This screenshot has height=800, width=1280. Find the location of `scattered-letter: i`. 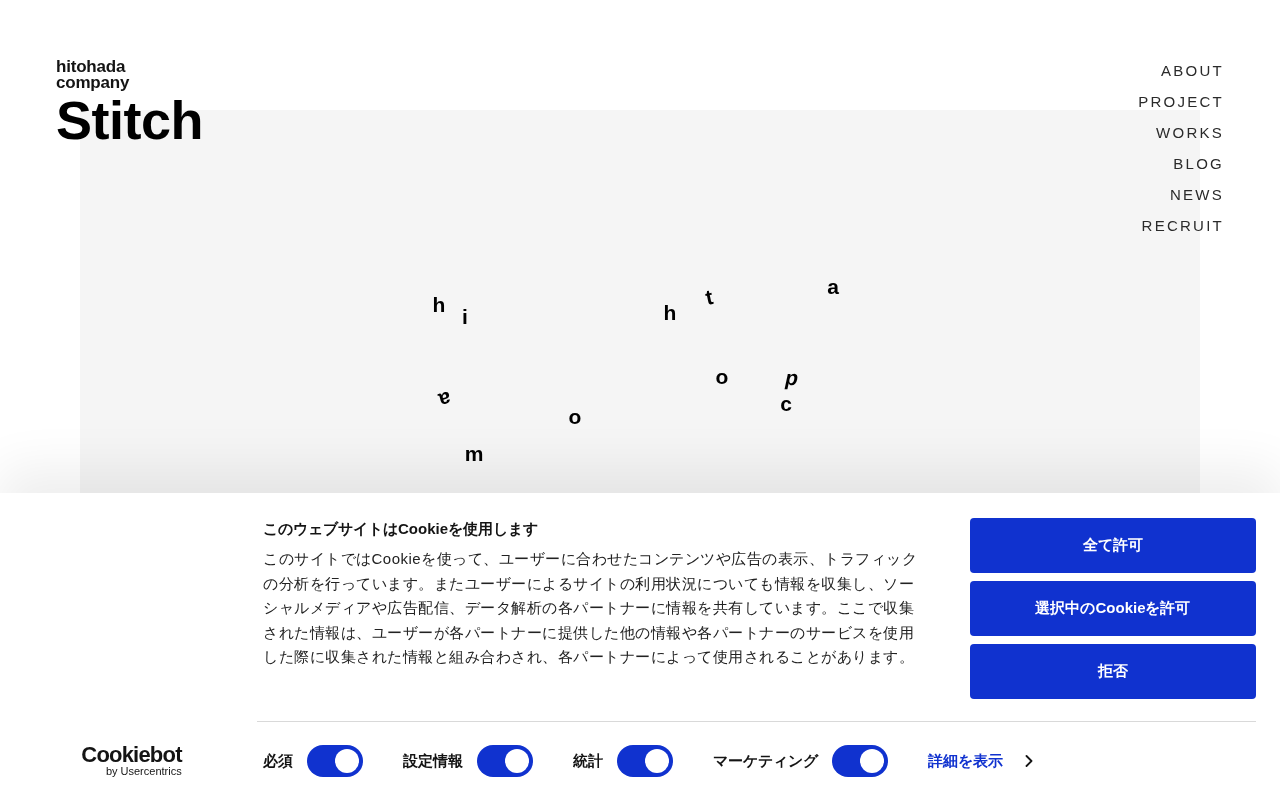

scattered-letter: i is located at coordinates (465, 316).